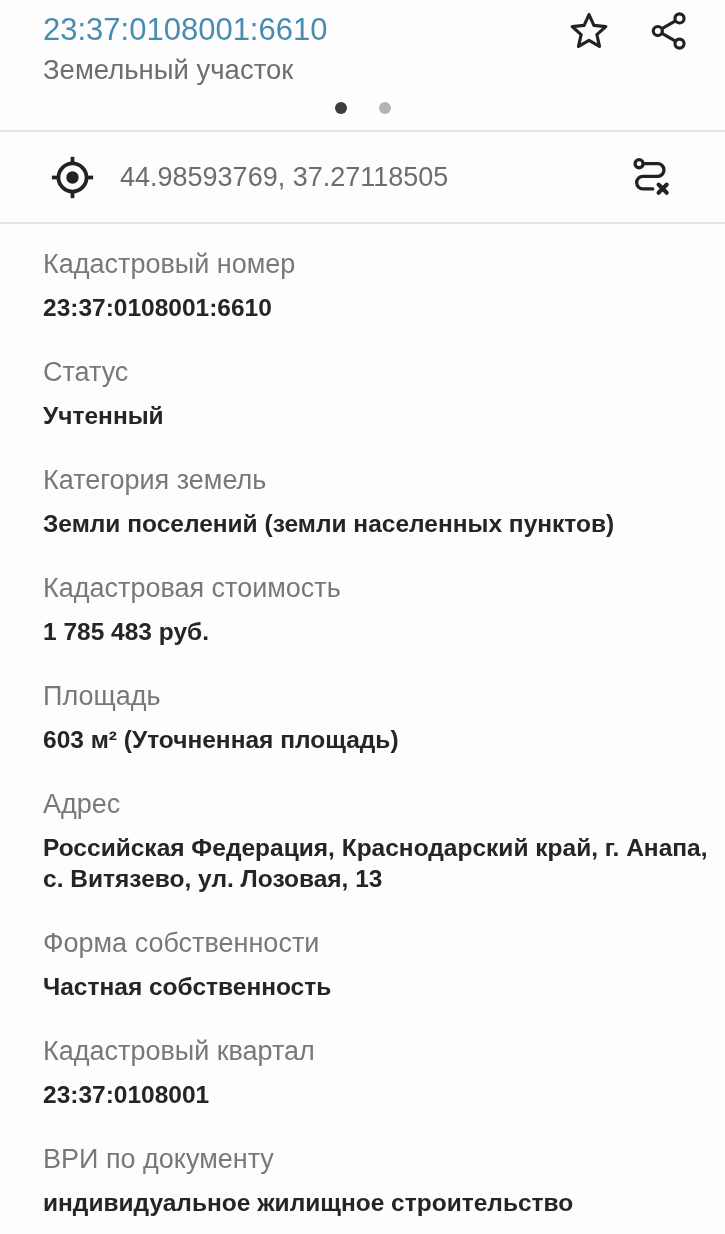 This screenshot has width=725, height=1234. What do you see at coordinates (192, 588) in the screenshot?
I see `field-label: Кадастровая стоимость` at bounding box center [192, 588].